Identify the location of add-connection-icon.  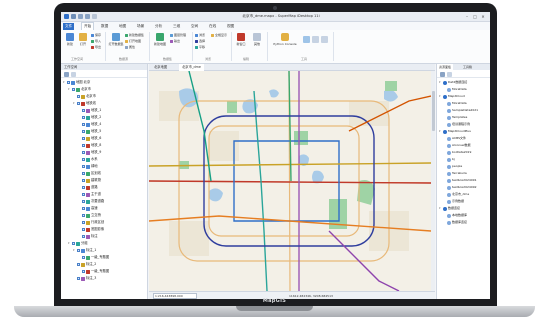
(449, 74).